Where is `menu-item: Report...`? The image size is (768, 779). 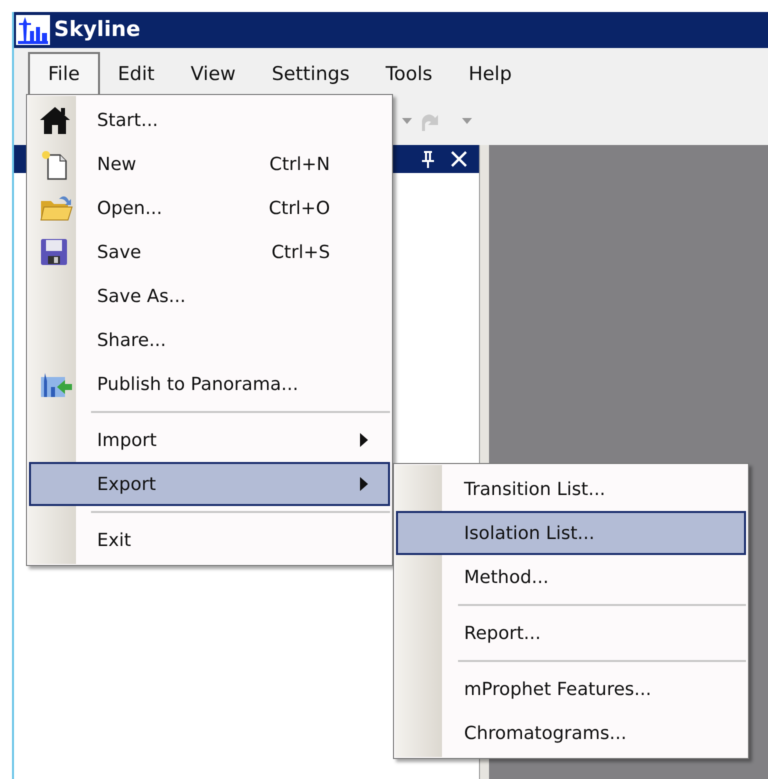
menu-item: Report... is located at coordinates (571, 633).